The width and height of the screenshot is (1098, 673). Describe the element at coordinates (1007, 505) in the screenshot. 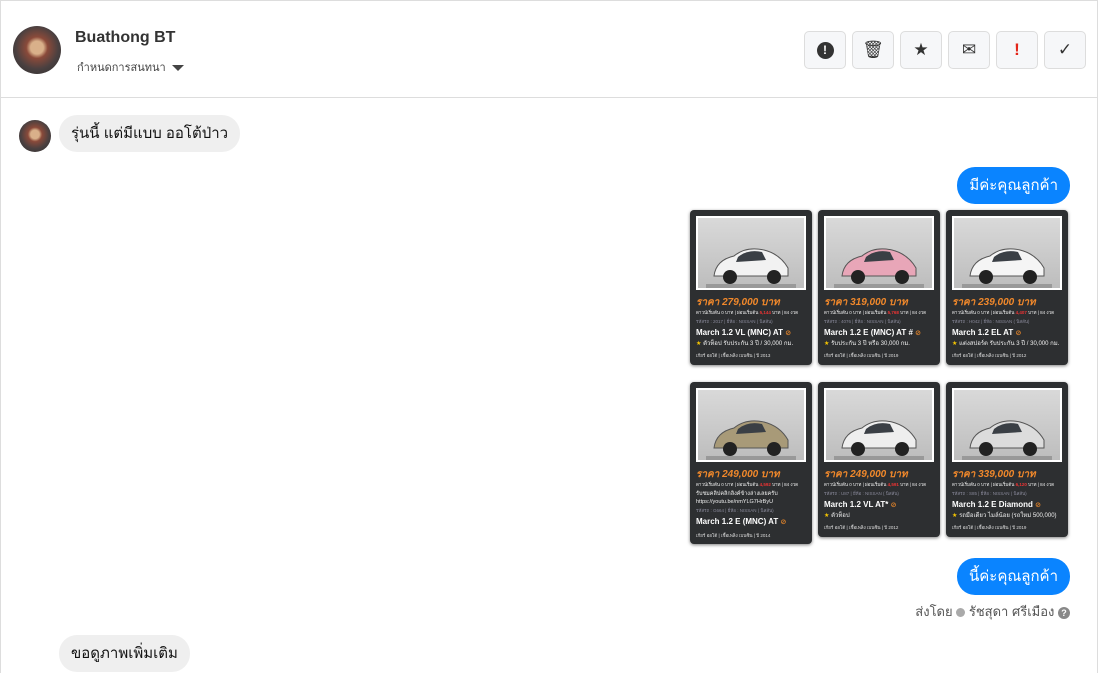

I see `car-title: March 1.2 E Diamond ⊘` at that location.